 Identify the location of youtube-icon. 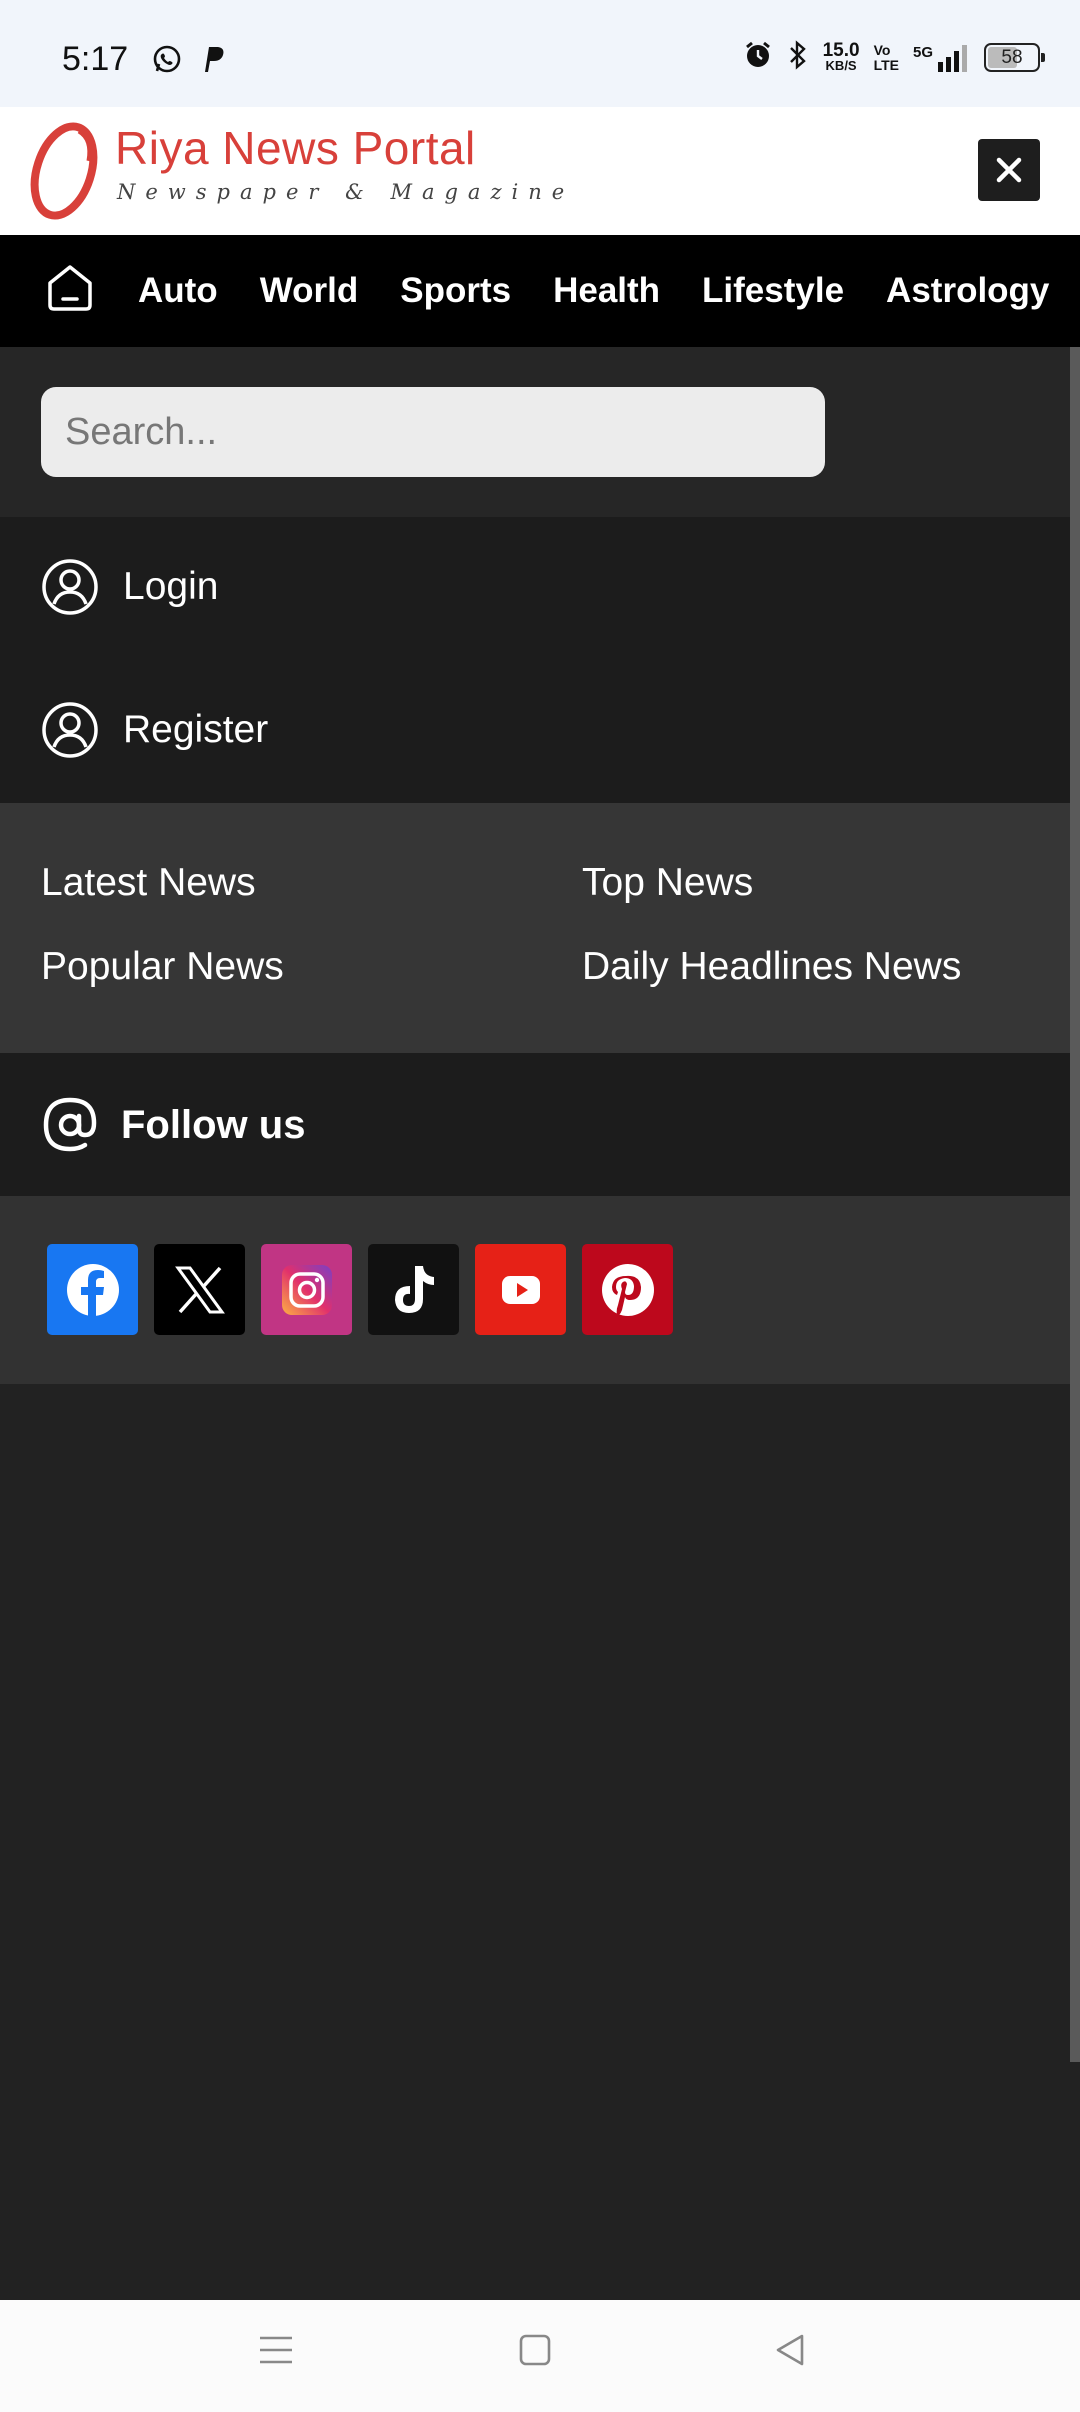
(520, 1289).